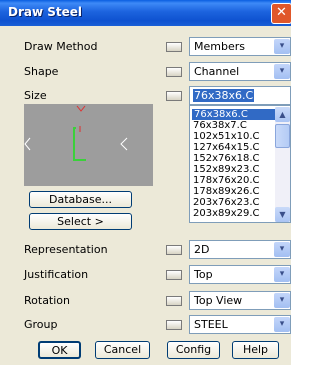 The width and height of the screenshot is (320, 365). Describe the element at coordinates (174, 325) in the screenshot. I see `group-toggle` at that location.